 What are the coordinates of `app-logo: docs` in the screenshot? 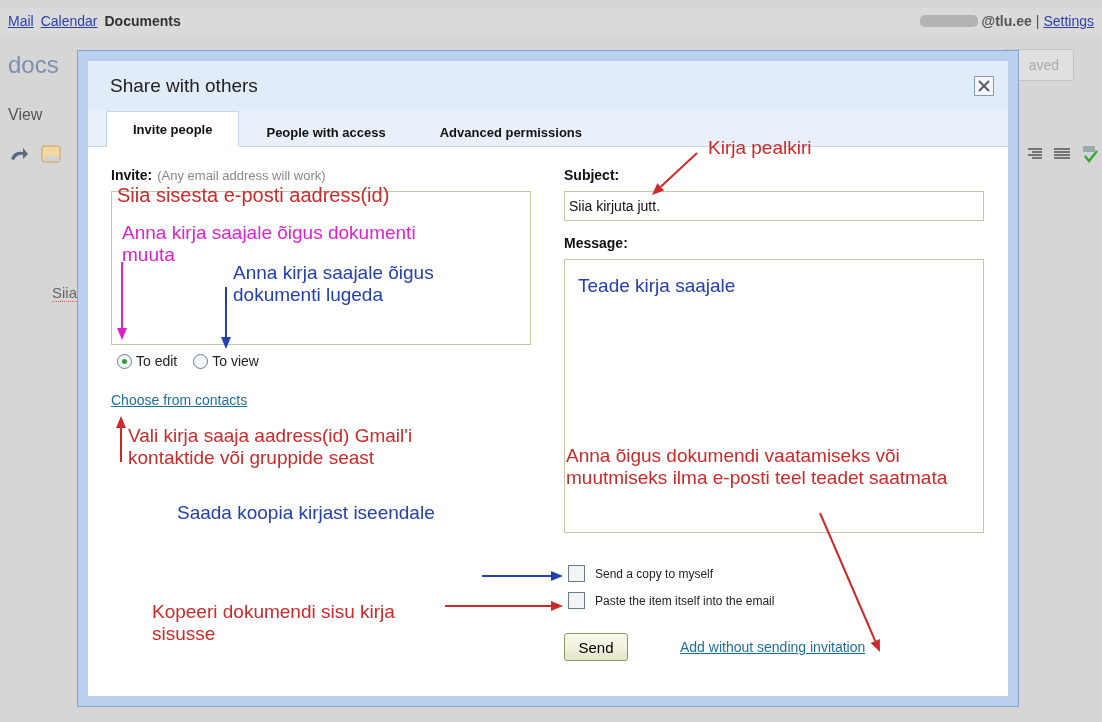 It's located at (33, 65).